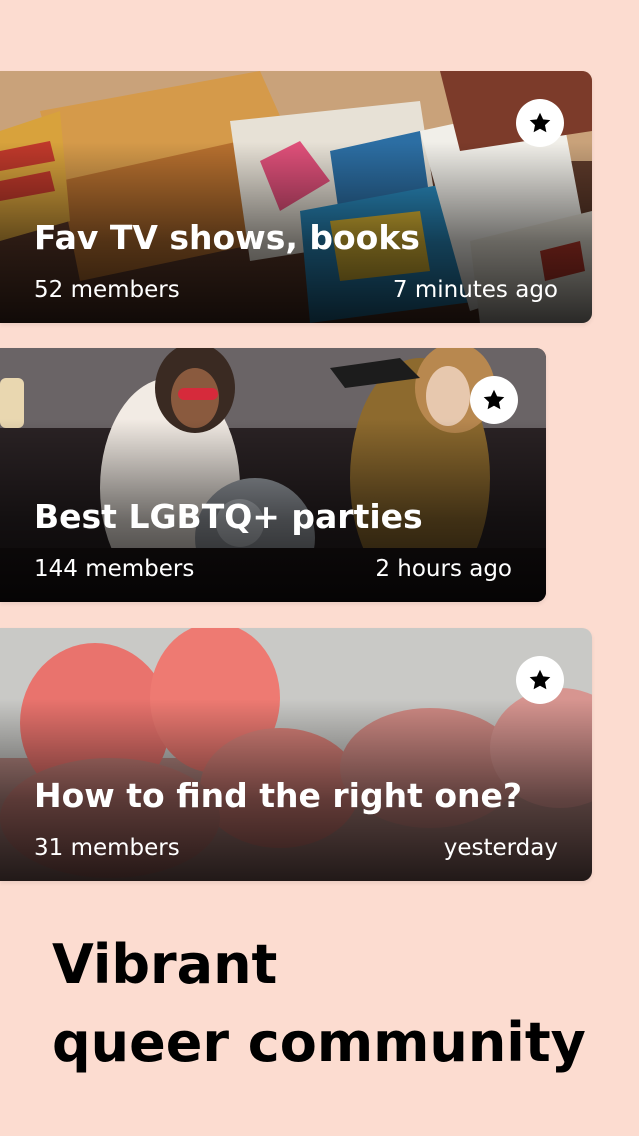 The height and width of the screenshot is (1136, 639). Describe the element at coordinates (500, 848) in the screenshot. I see `last-activity-time: yesterday` at that location.